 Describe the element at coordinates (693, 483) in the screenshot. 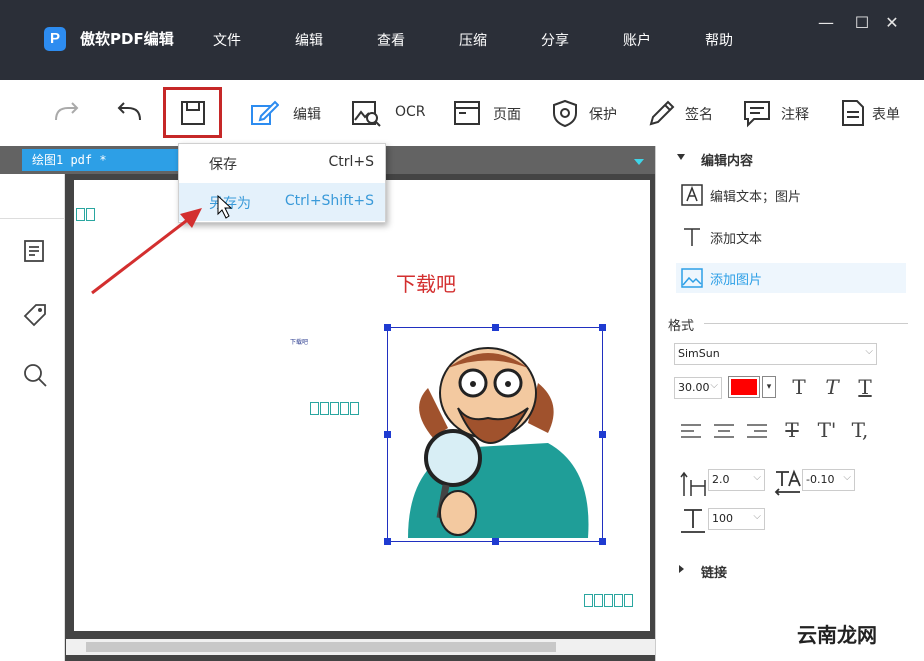

I see `line-spacing-icon` at that location.